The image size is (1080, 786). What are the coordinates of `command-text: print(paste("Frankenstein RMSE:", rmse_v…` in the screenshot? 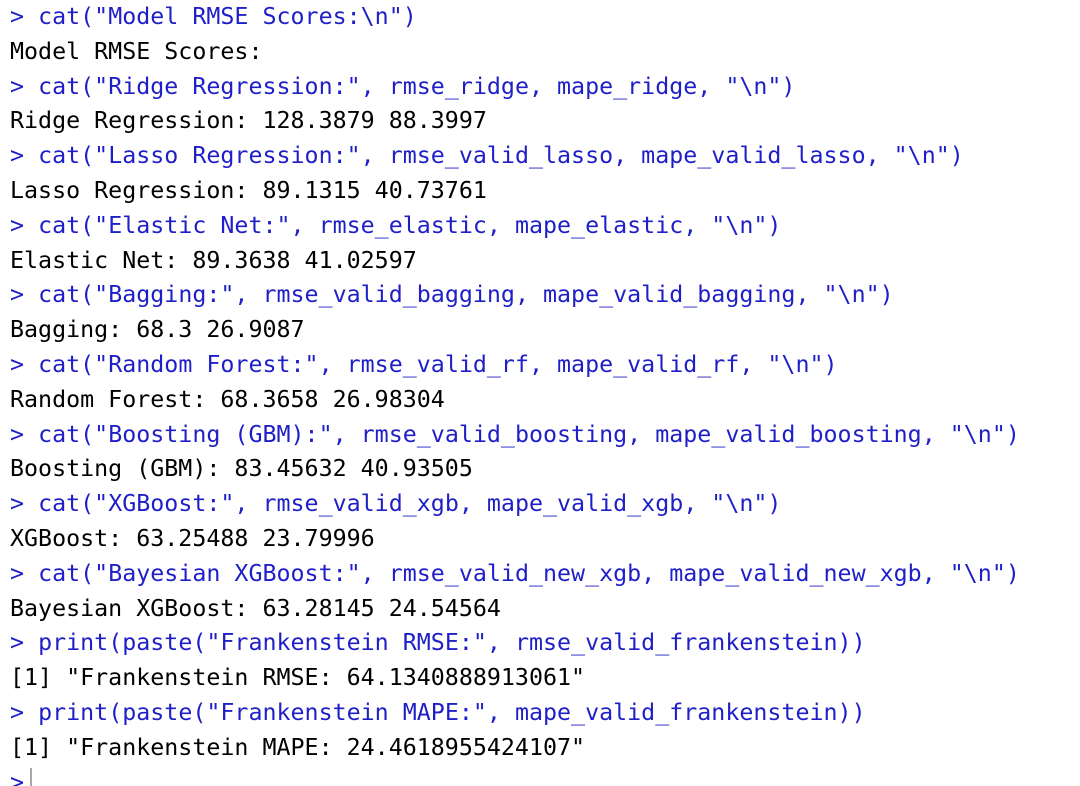 It's located at (452, 643).